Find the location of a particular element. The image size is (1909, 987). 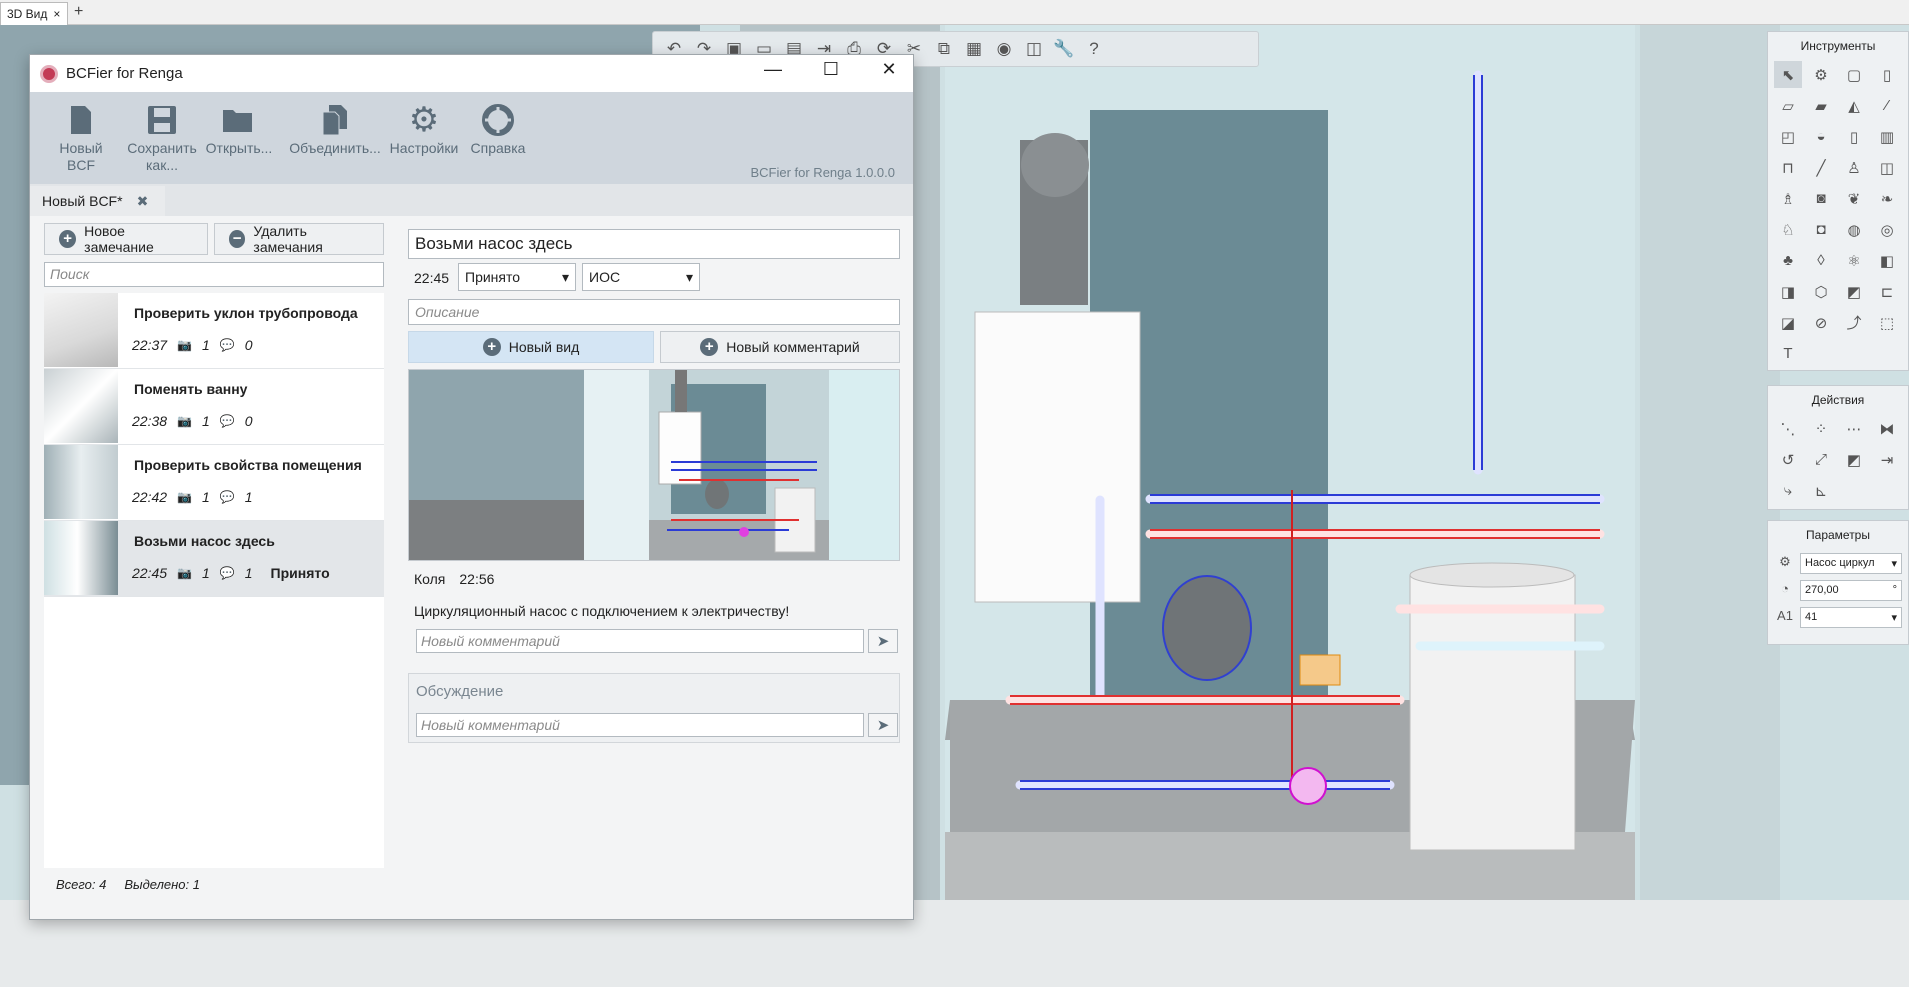

mirror-icon: ⧓ is located at coordinates (1887, 428).